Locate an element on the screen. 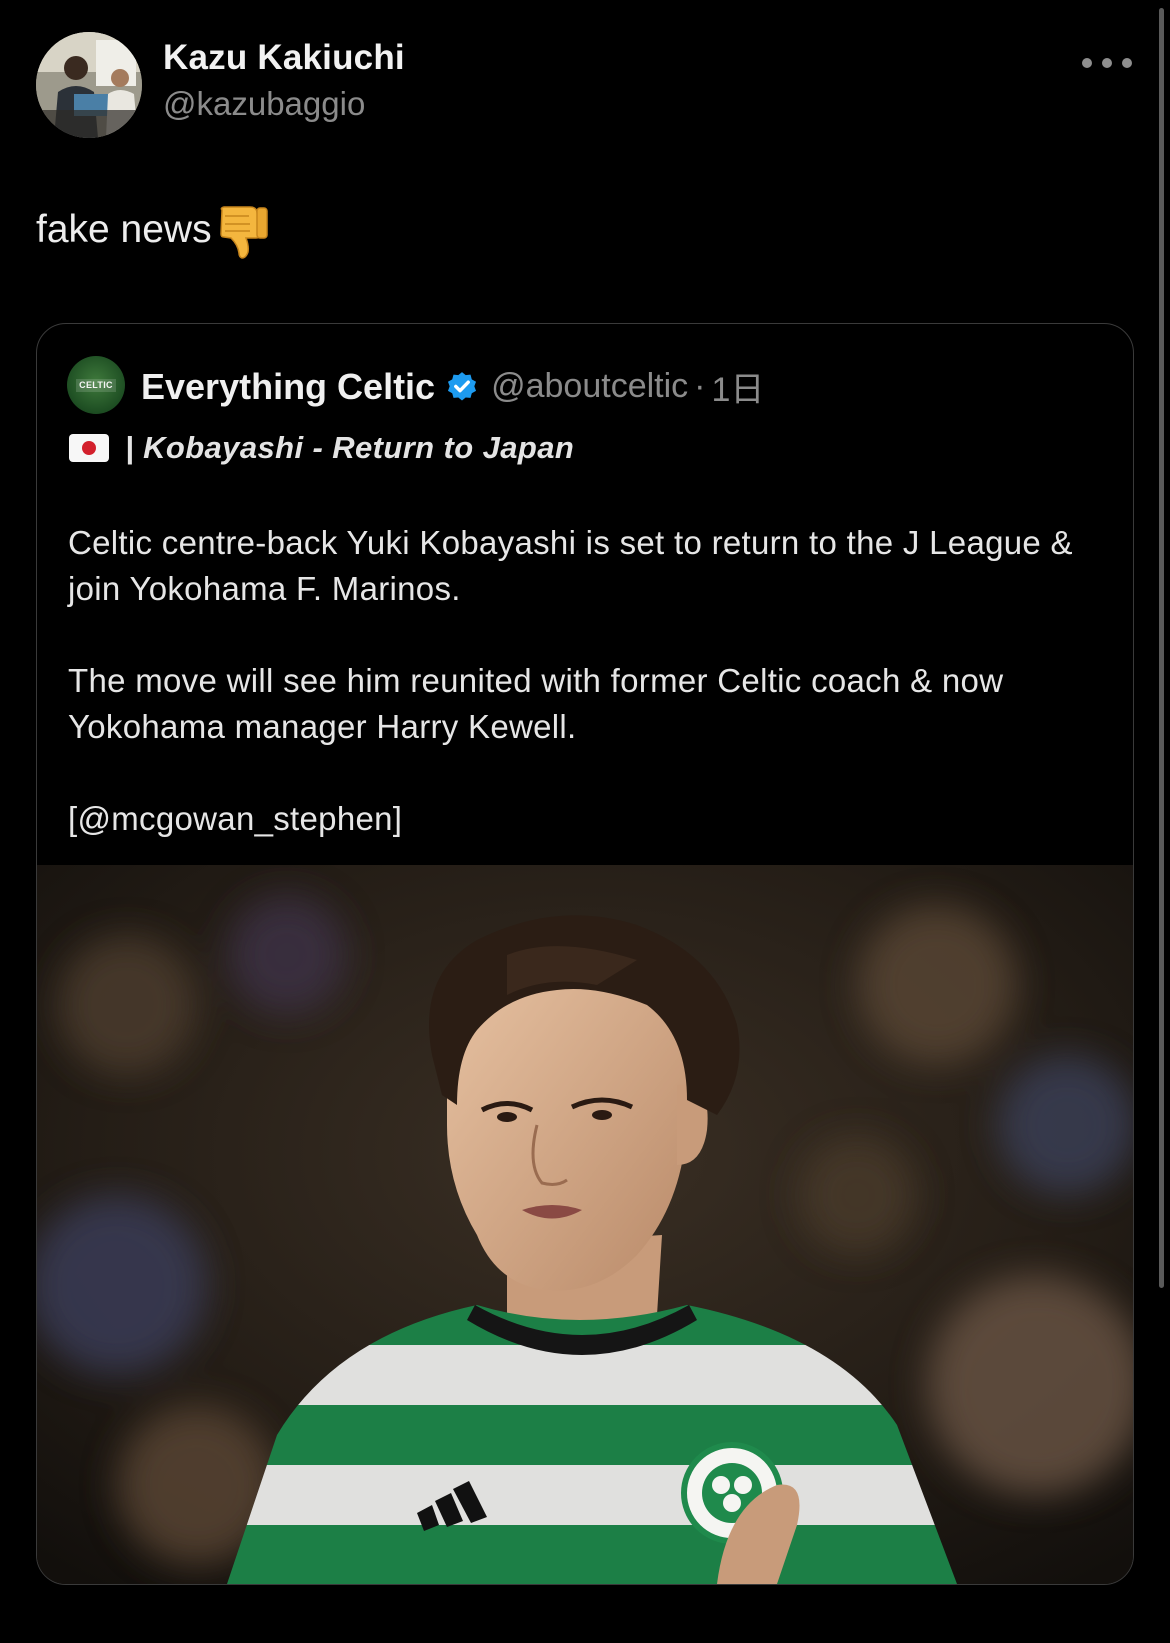 Image resolution: width=1170 pixels, height=1643 pixels. quoted-post-headline: | Kobayashi - Return to Japan is located at coordinates (321, 448).